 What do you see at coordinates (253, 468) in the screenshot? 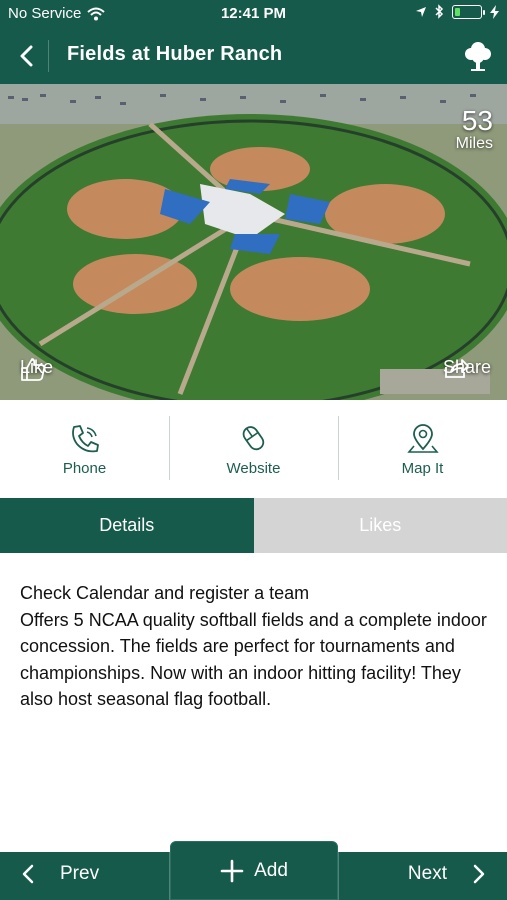
I see `website-label: Website` at bounding box center [253, 468].